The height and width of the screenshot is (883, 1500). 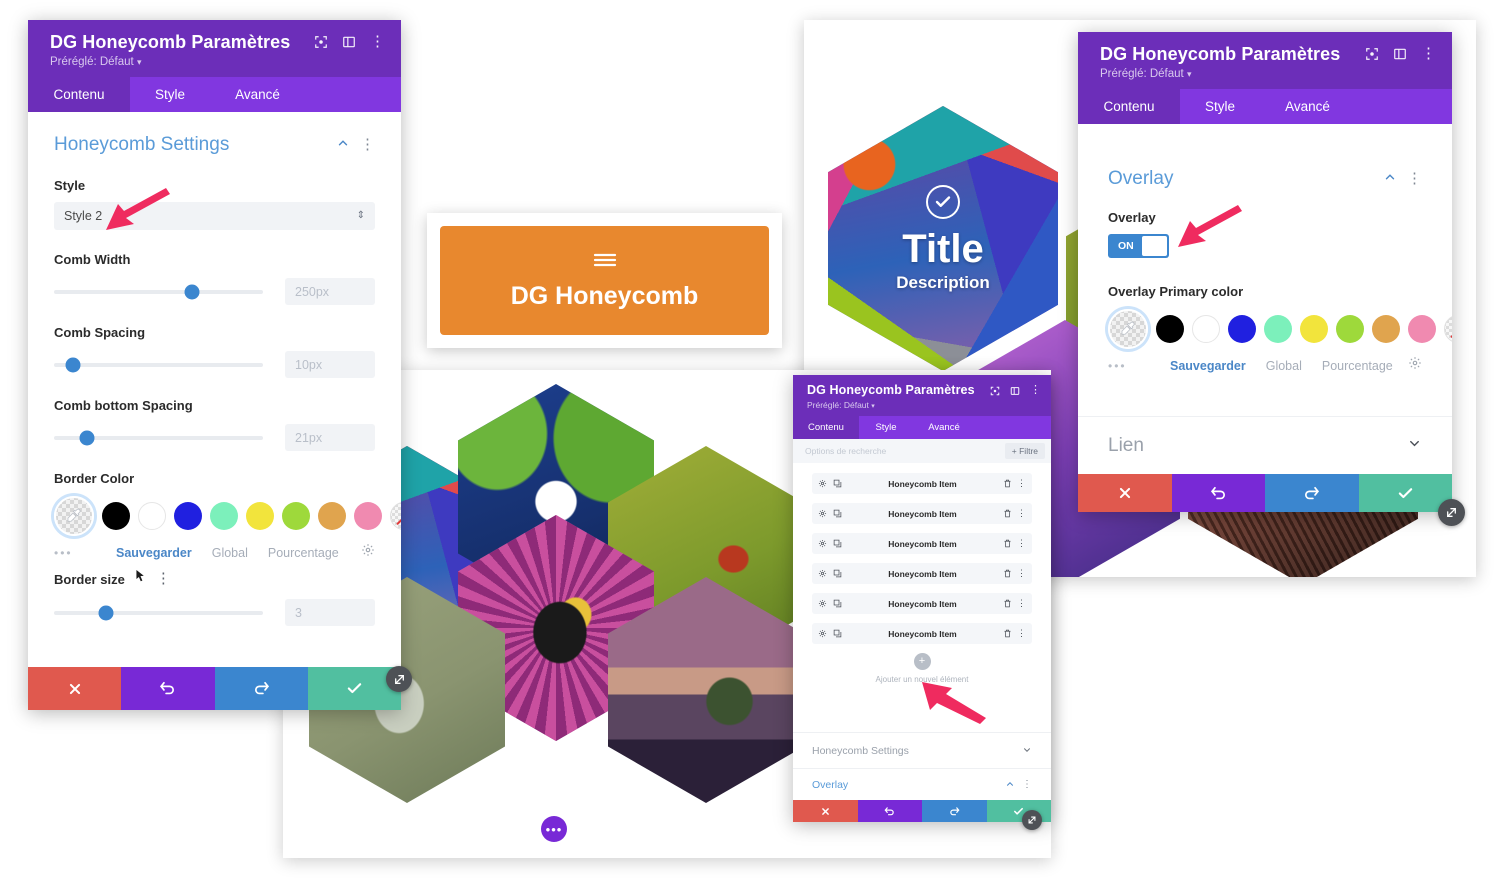 I want to click on comb-width-slider, so click(x=158, y=291).